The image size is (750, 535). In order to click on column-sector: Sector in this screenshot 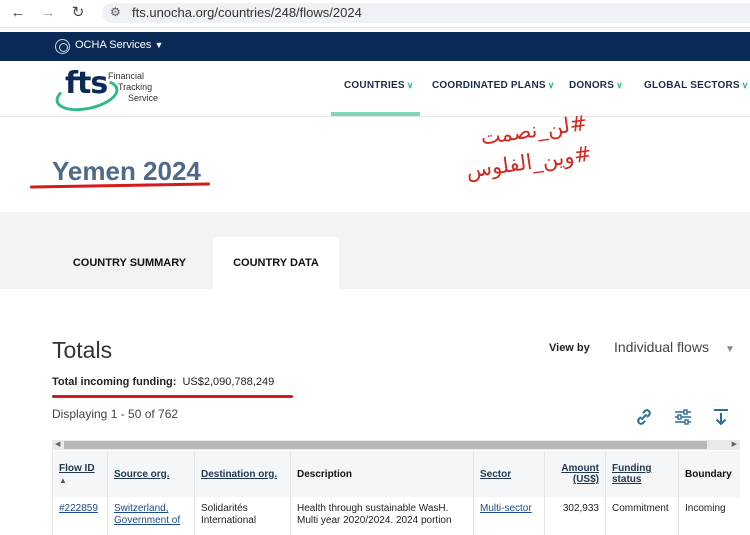, I will do `click(509, 474)`.